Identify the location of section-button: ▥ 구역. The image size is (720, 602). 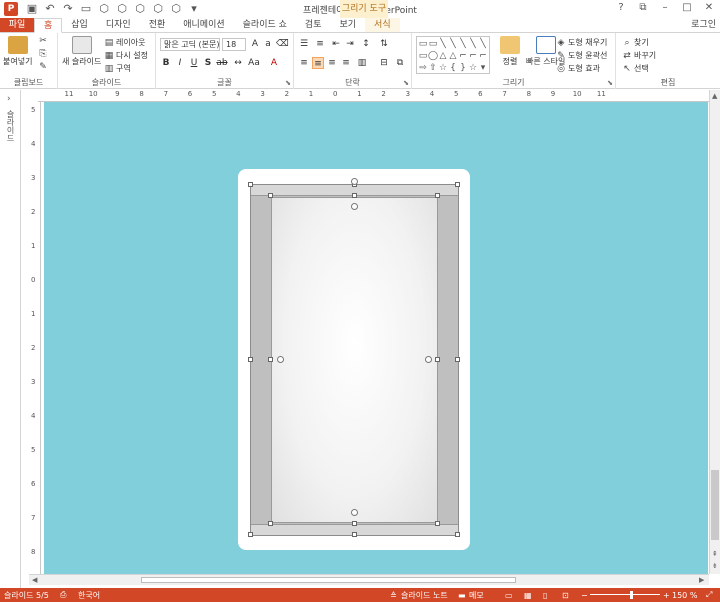
(117, 68).